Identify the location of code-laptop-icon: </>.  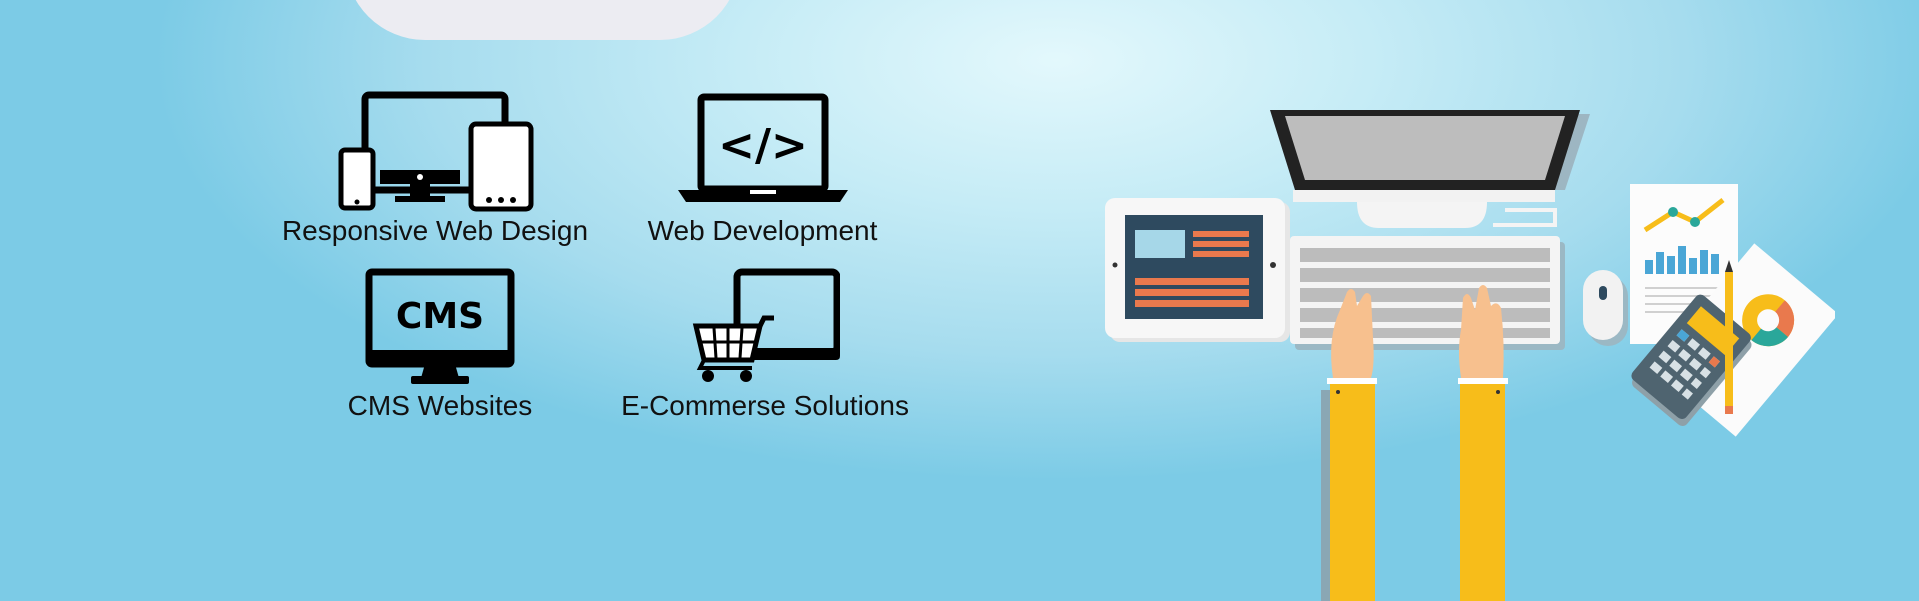
(763, 152).